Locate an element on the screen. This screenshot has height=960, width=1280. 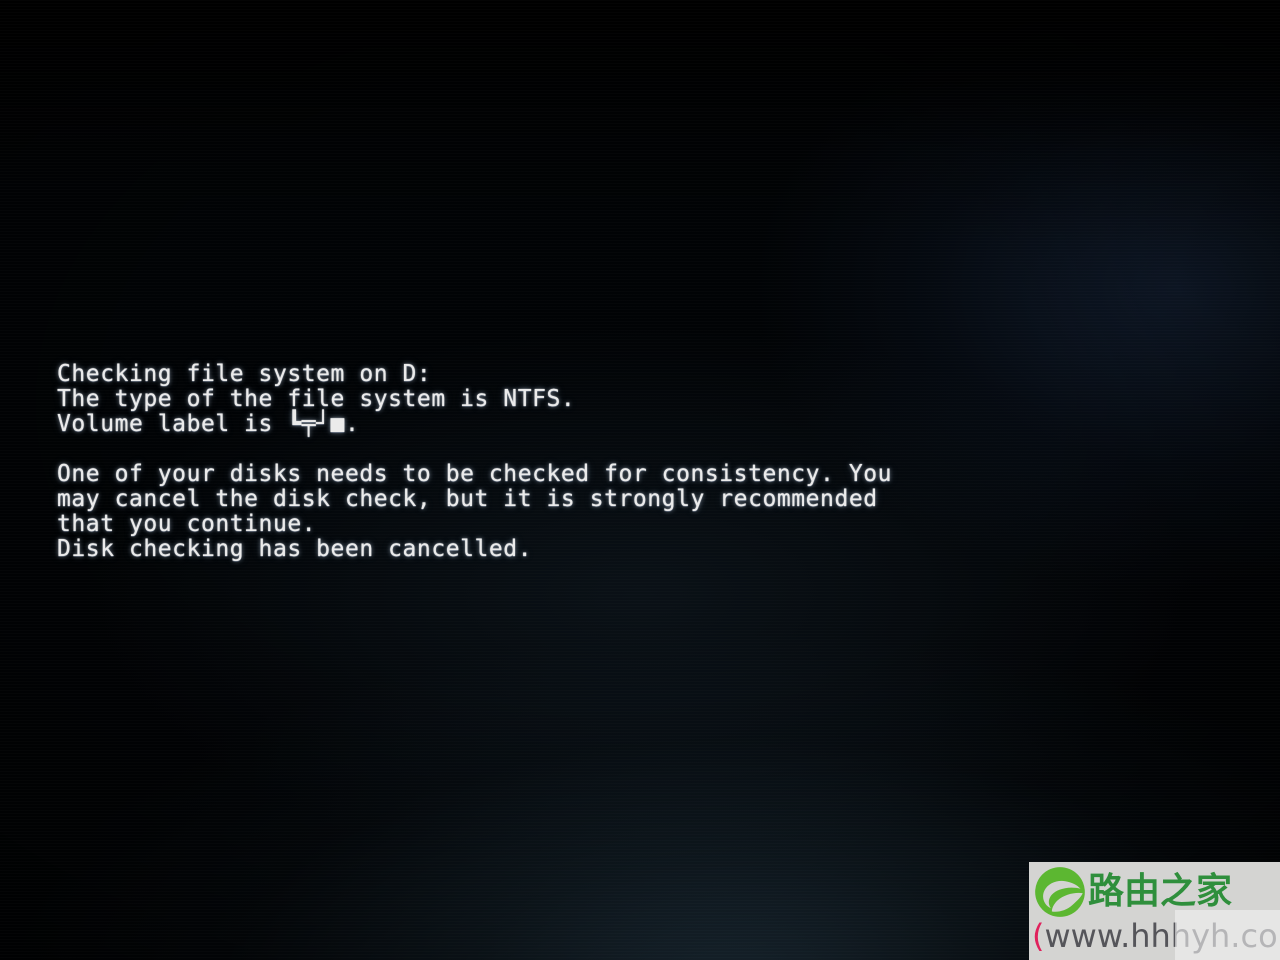
watermark-url: (www.hhhyh.com) is located at coordinates (1156, 936).